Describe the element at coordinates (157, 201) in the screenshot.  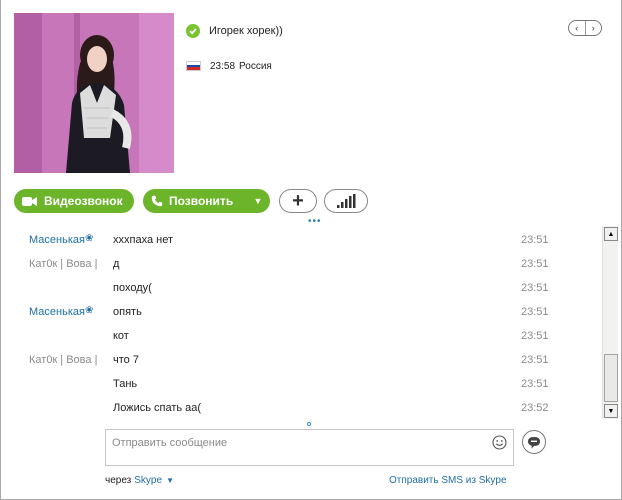
I see `phone-icon` at that location.